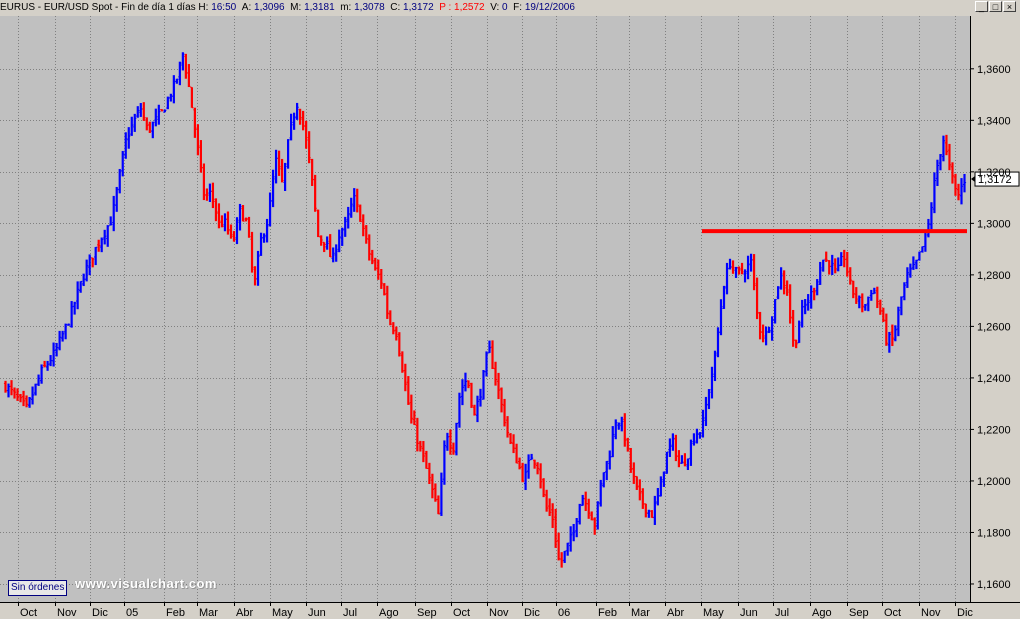  I want to click on price-tick-label: 1,2200, so click(994, 430).